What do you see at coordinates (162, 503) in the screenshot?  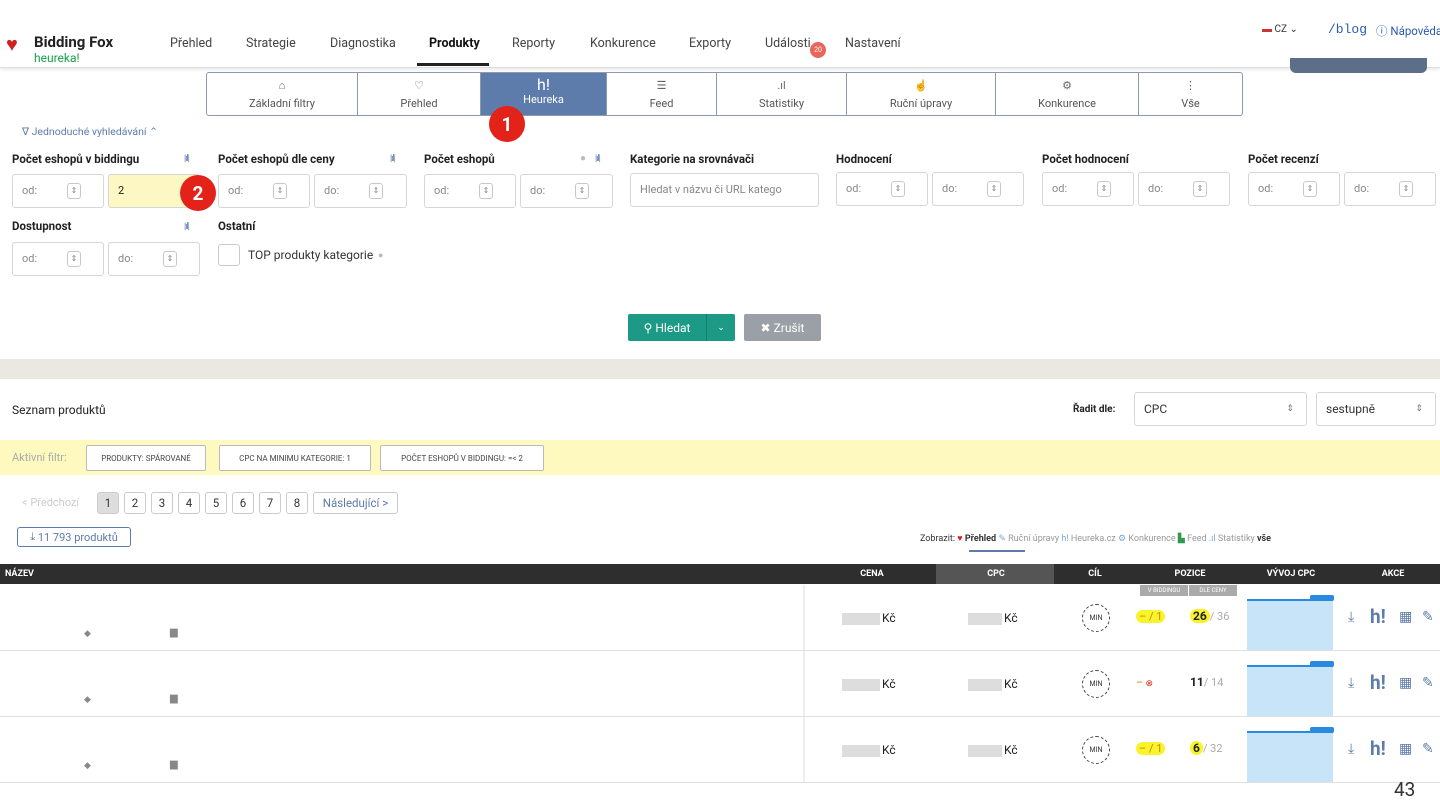 I see `page-3: 3` at bounding box center [162, 503].